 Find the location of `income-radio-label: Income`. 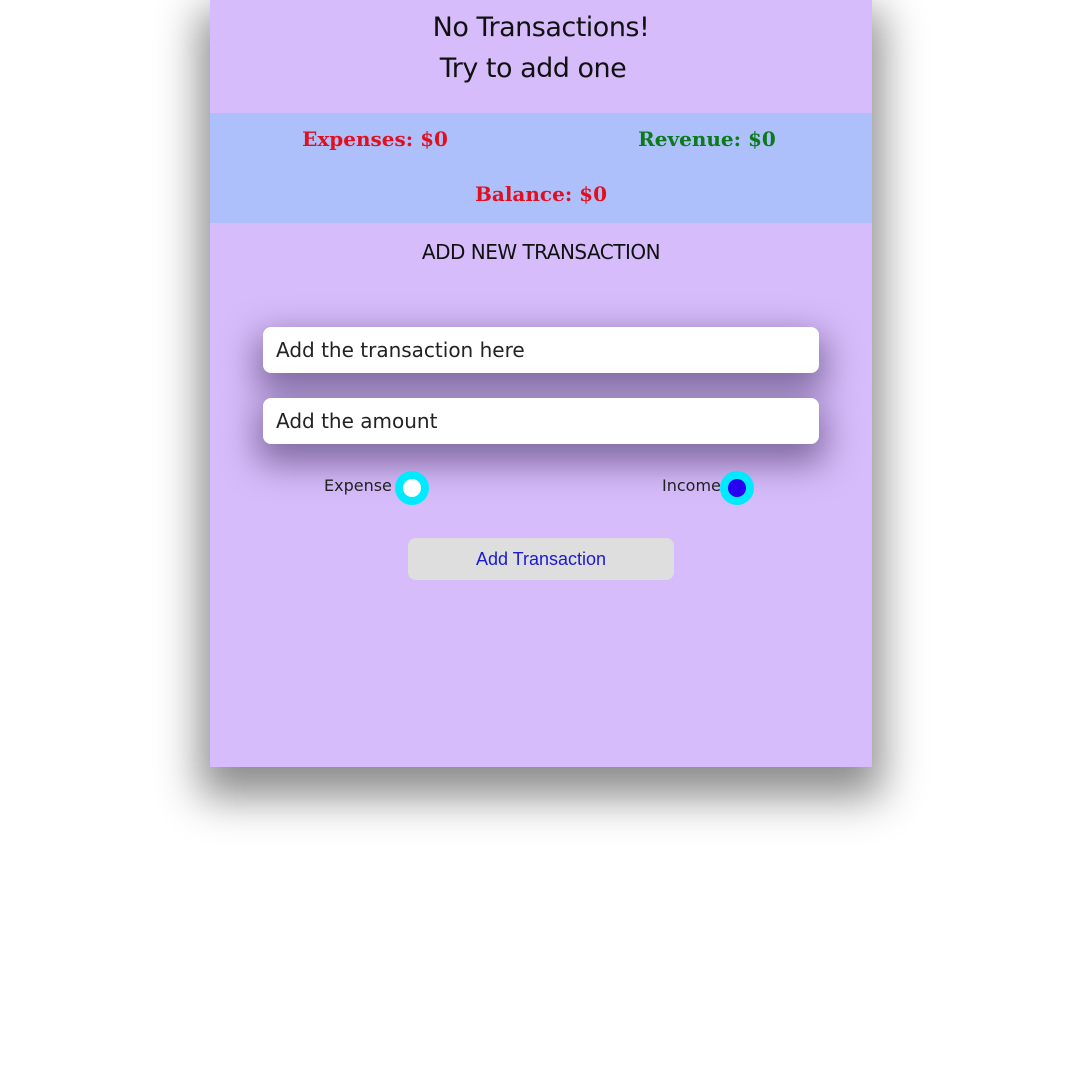

income-radio-label: Income is located at coordinates (691, 485).